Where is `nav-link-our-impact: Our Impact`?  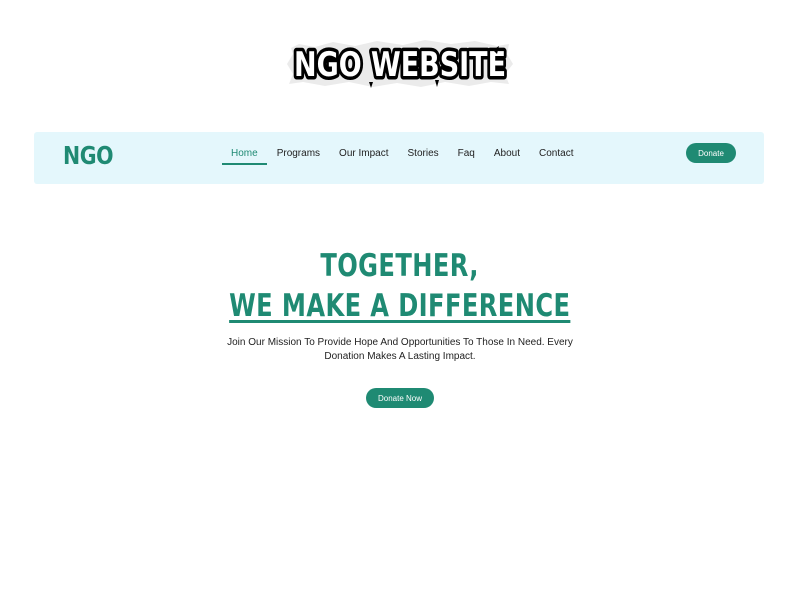
nav-link-our-impact: Our Impact is located at coordinates (363, 155).